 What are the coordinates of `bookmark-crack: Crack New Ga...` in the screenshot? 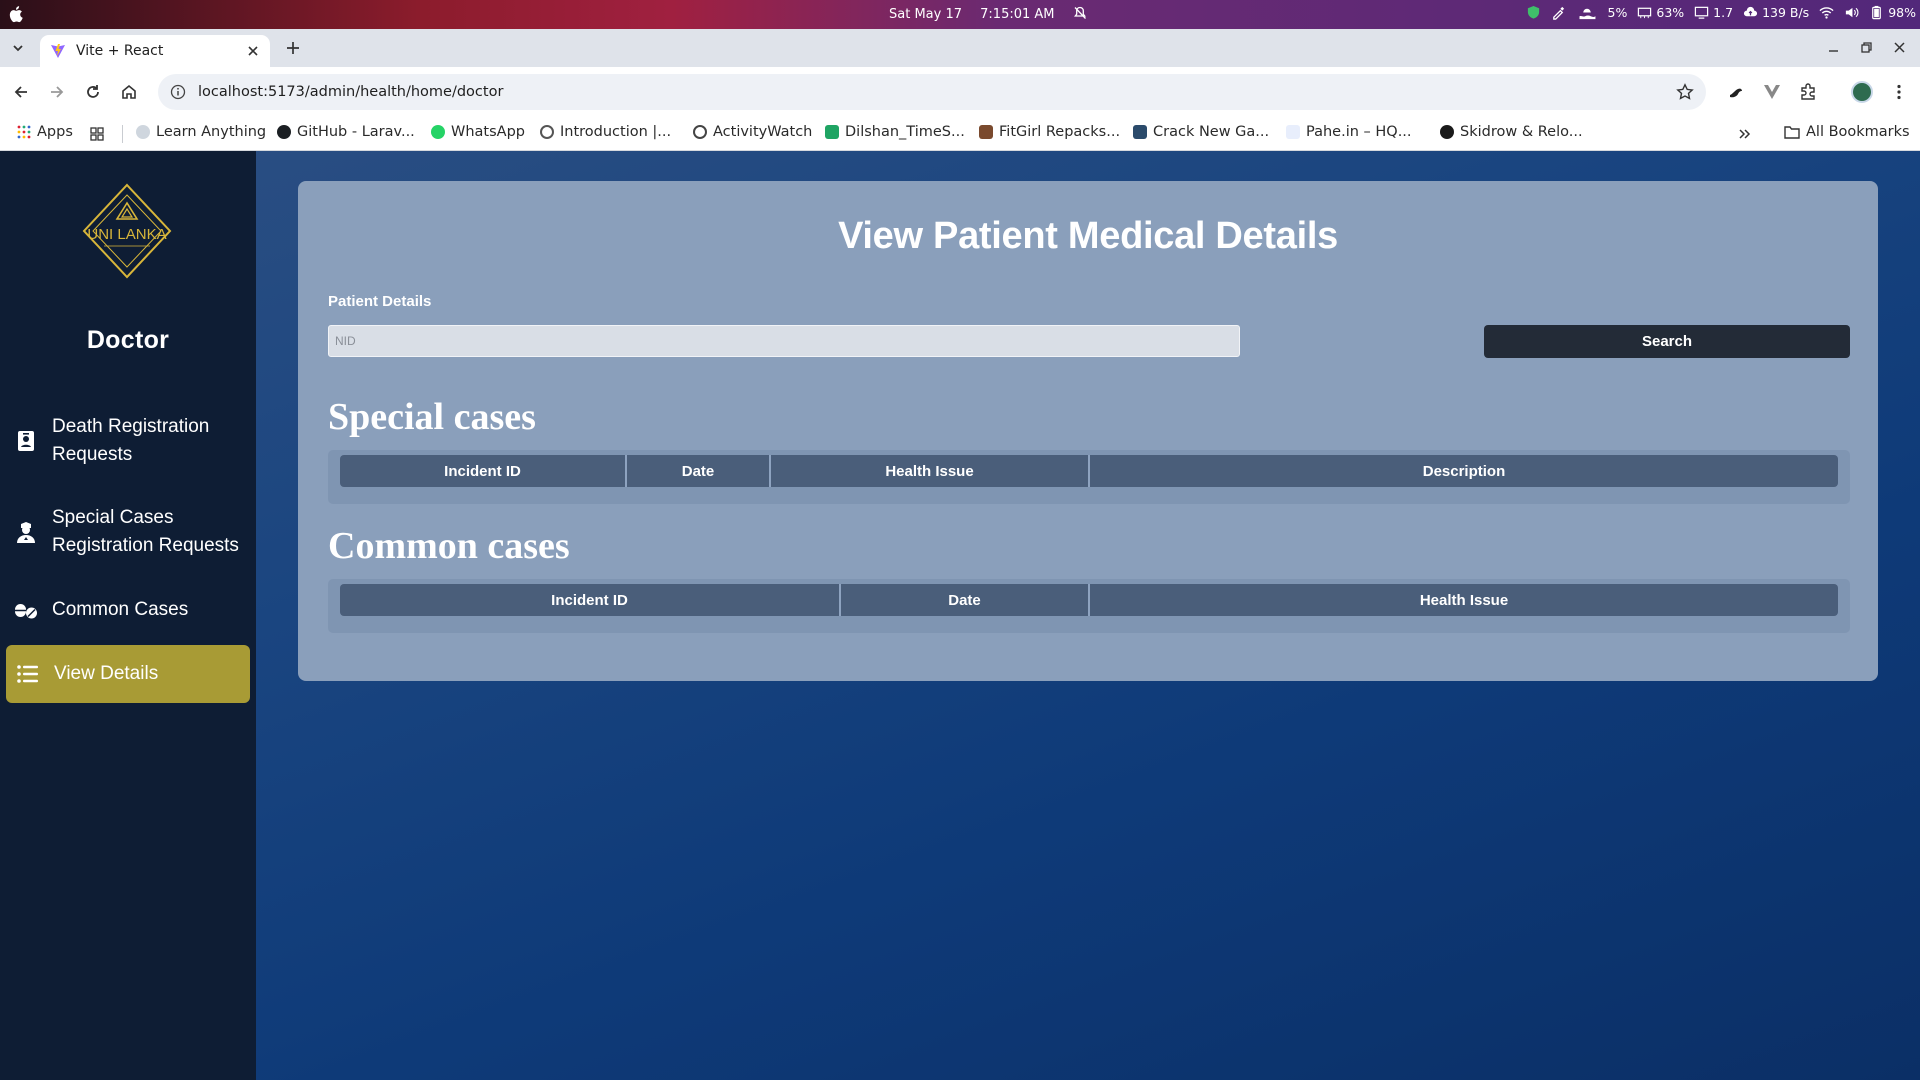 It's located at (1201, 132).